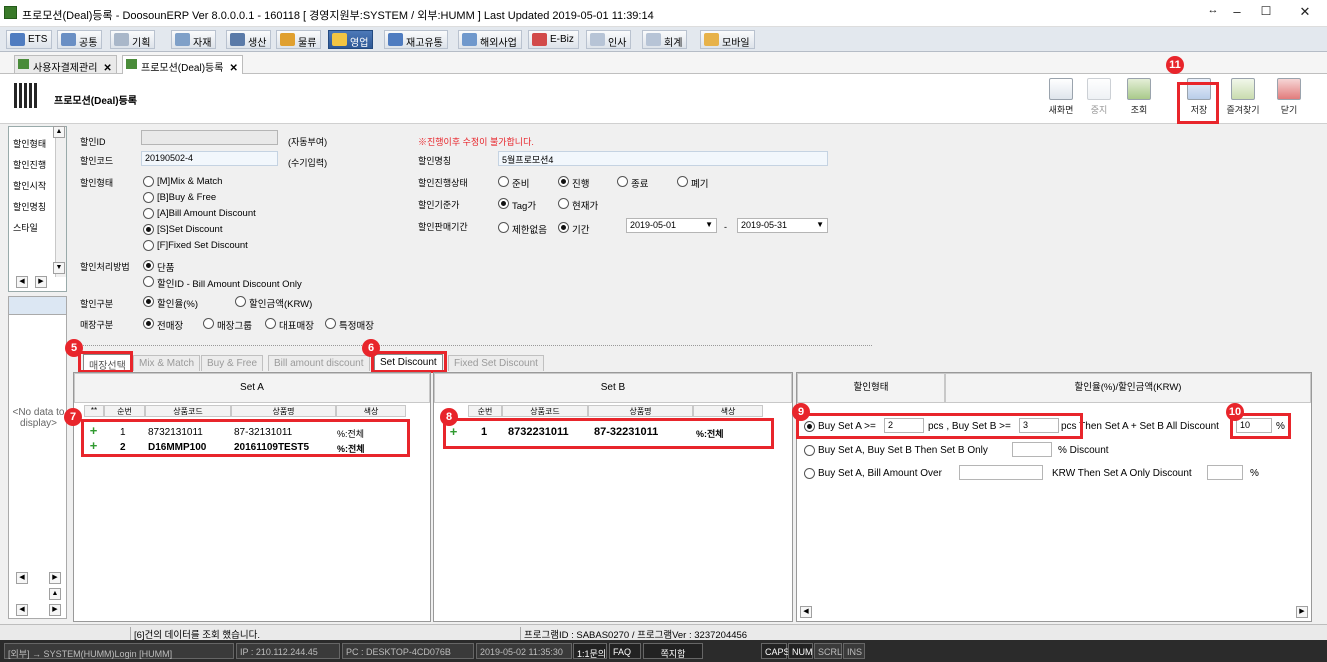 The width and height of the screenshot is (1327, 662). What do you see at coordinates (227, 325) in the screenshot?
I see `store-group-radio: 매장그룹` at bounding box center [227, 325].